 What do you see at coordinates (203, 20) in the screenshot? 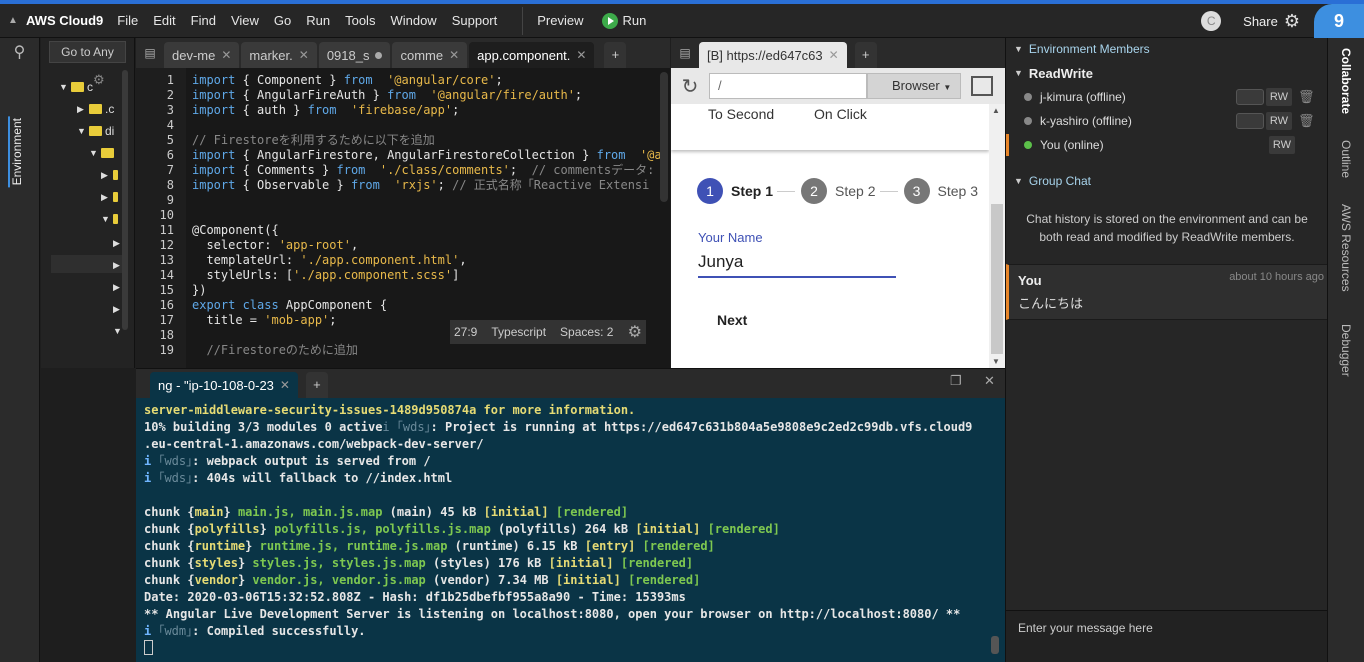
I see `menu-find: Find` at bounding box center [203, 20].